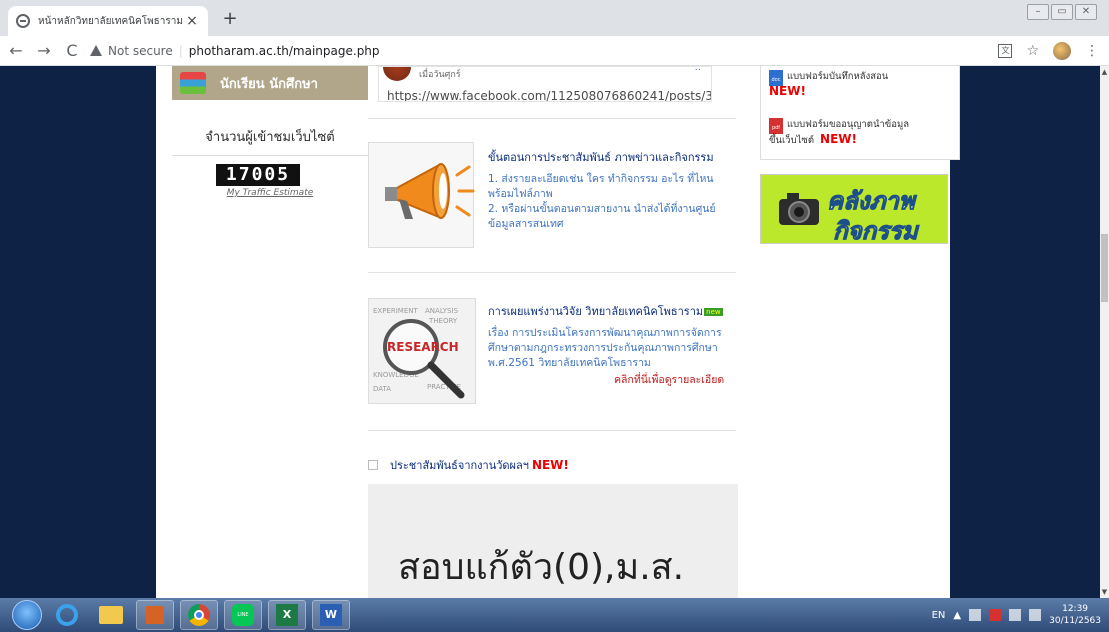  I want to click on megaphone-image, so click(421, 195).